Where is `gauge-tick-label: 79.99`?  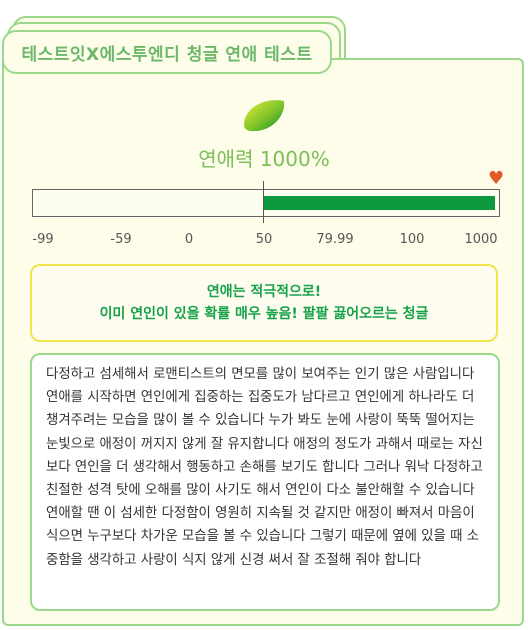 gauge-tick-label: 79.99 is located at coordinates (335, 239).